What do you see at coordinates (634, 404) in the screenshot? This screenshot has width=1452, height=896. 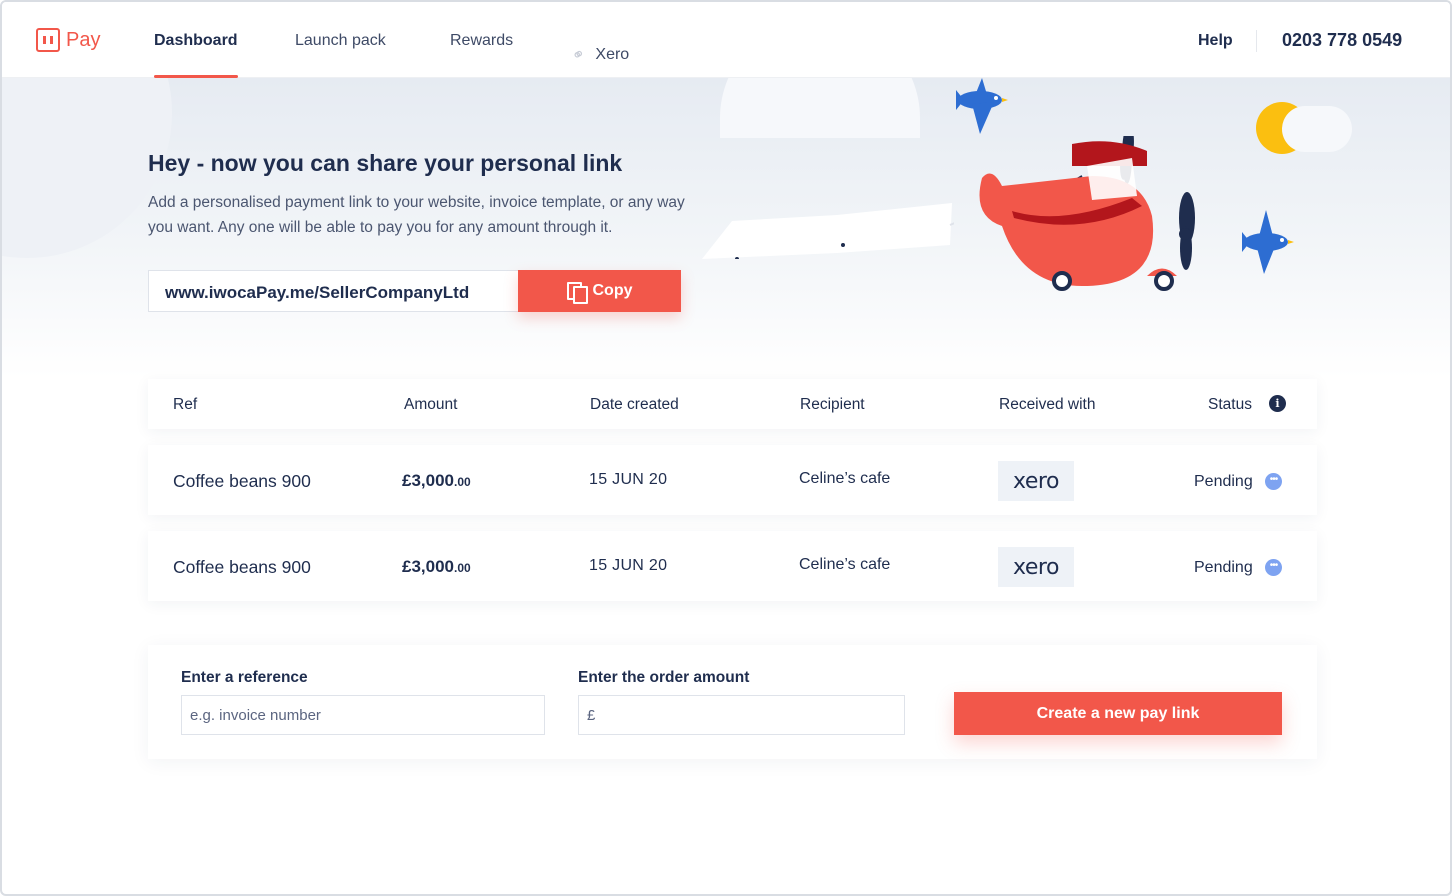 I see `column-header-date-created: Date created` at bounding box center [634, 404].